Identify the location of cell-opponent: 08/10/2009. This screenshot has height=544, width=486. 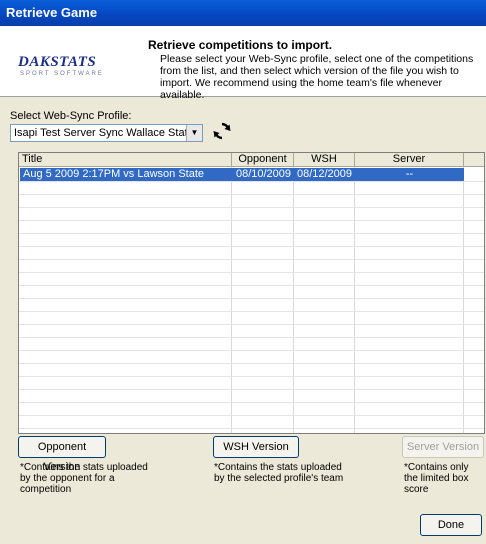
(263, 174).